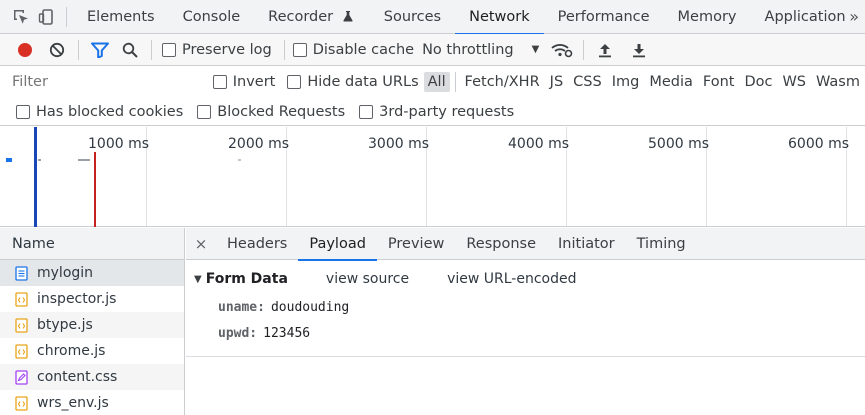  What do you see at coordinates (259, 144) in the screenshot?
I see `tick-label-2000: 2000 ms` at bounding box center [259, 144].